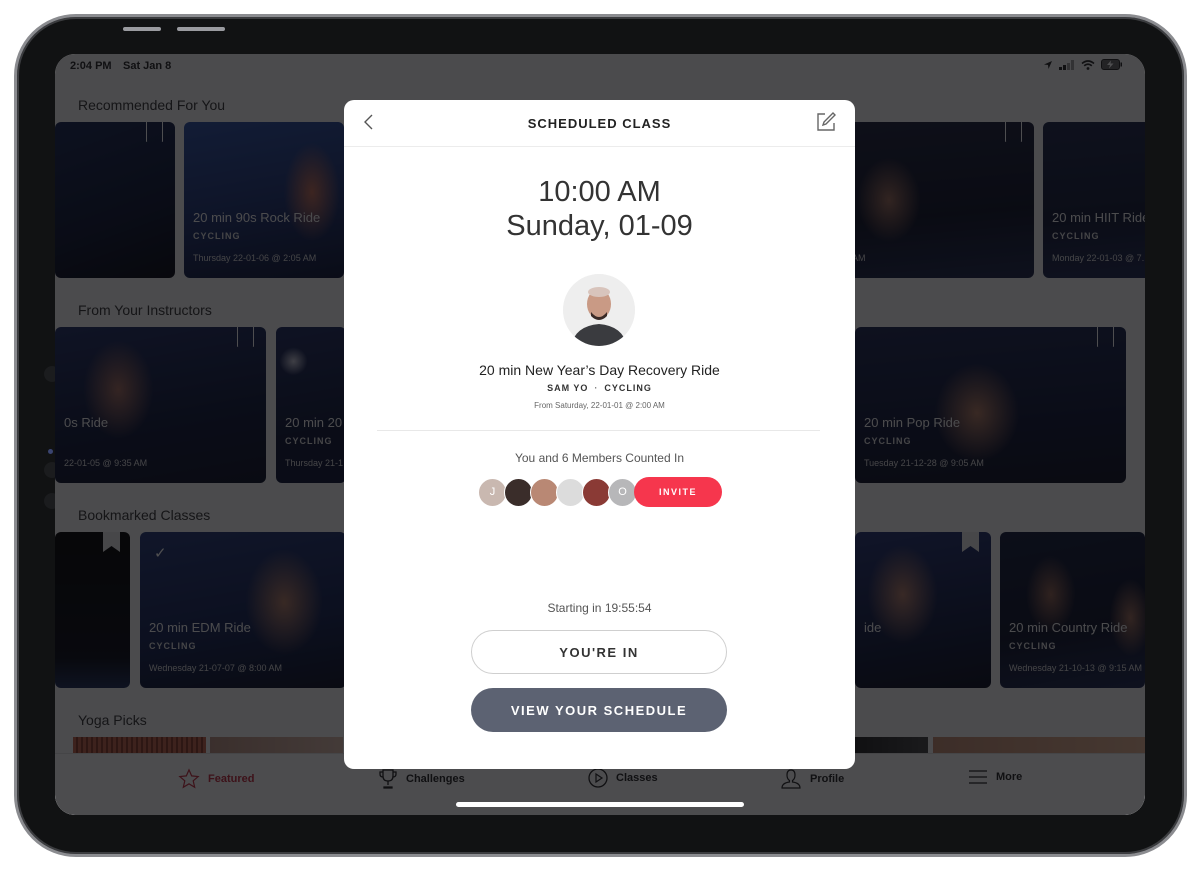 The image size is (1200, 870). What do you see at coordinates (50, 451) in the screenshot?
I see `camera-lens` at bounding box center [50, 451].